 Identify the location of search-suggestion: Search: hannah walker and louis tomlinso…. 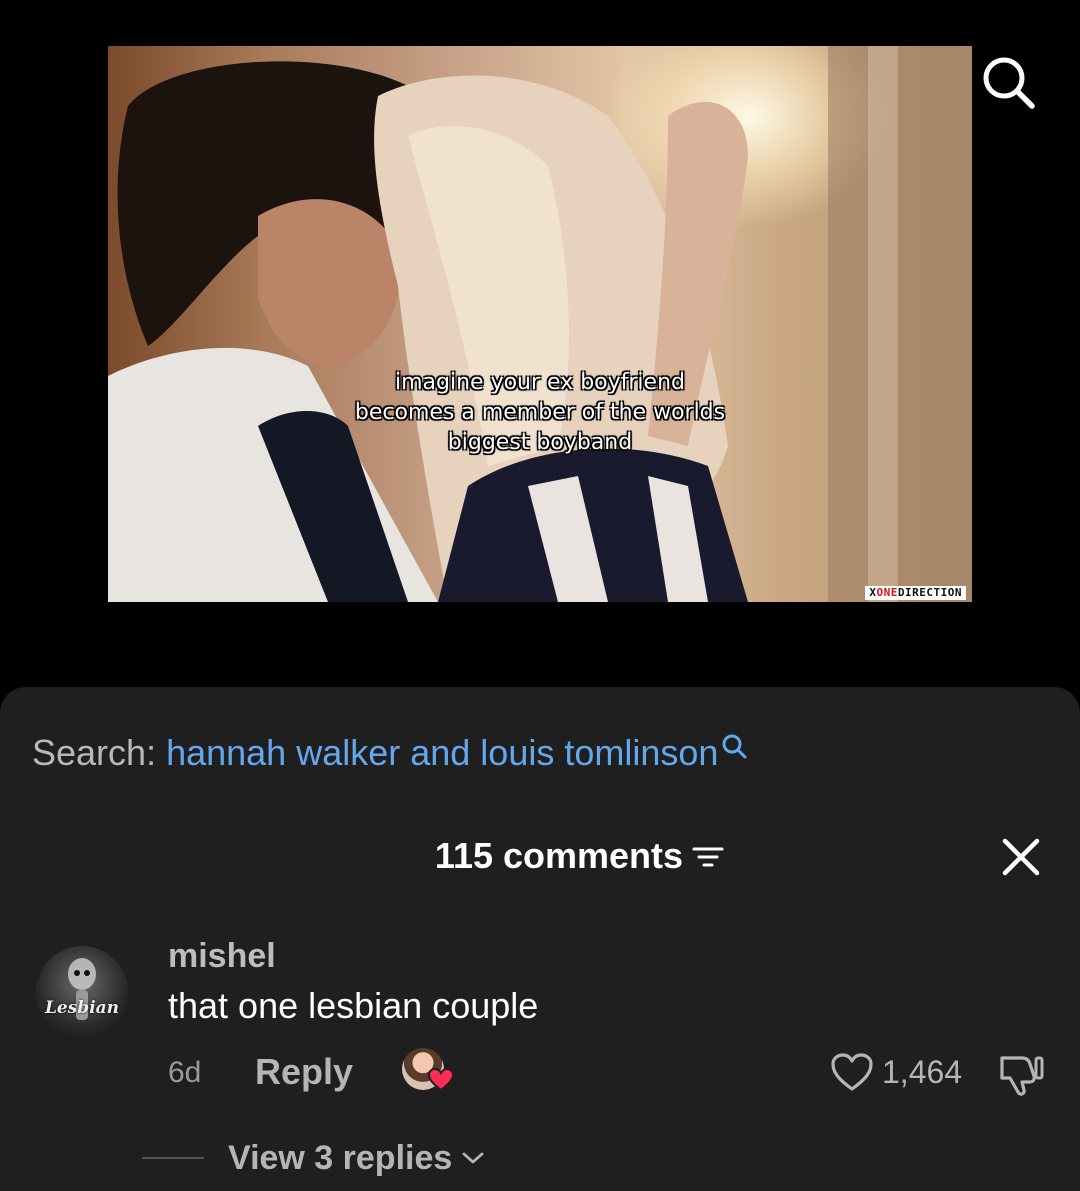
(390, 753).